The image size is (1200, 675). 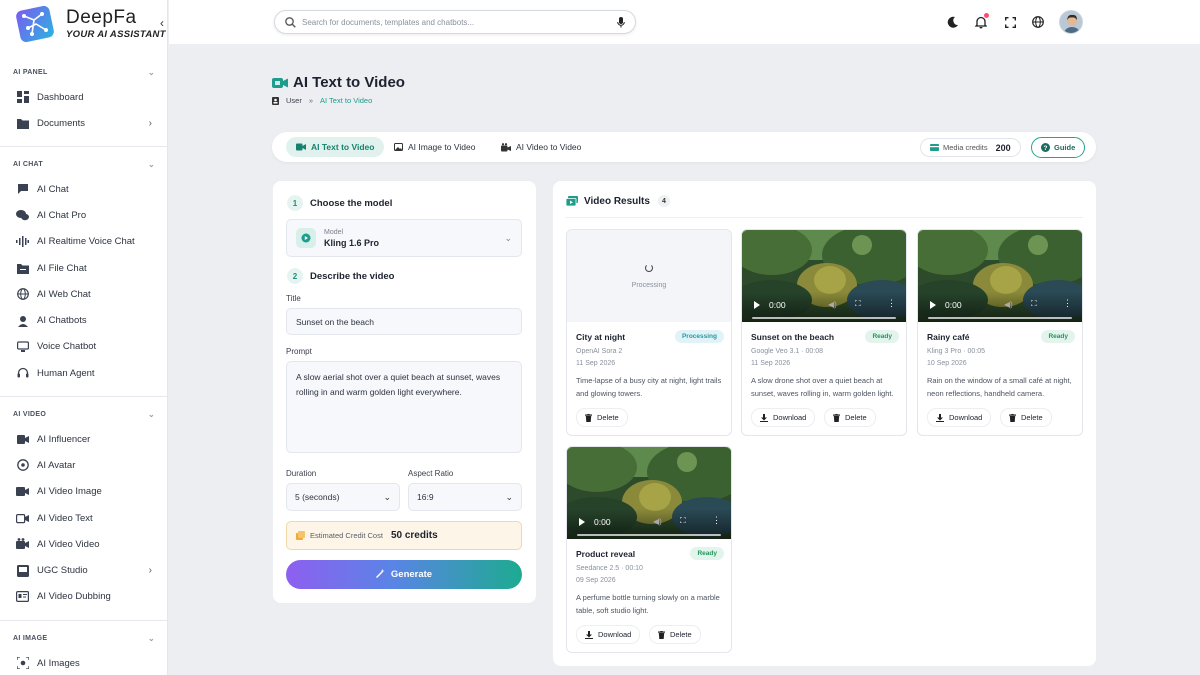 What do you see at coordinates (290, 22) in the screenshot?
I see `search-icon` at bounding box center [290, 22].